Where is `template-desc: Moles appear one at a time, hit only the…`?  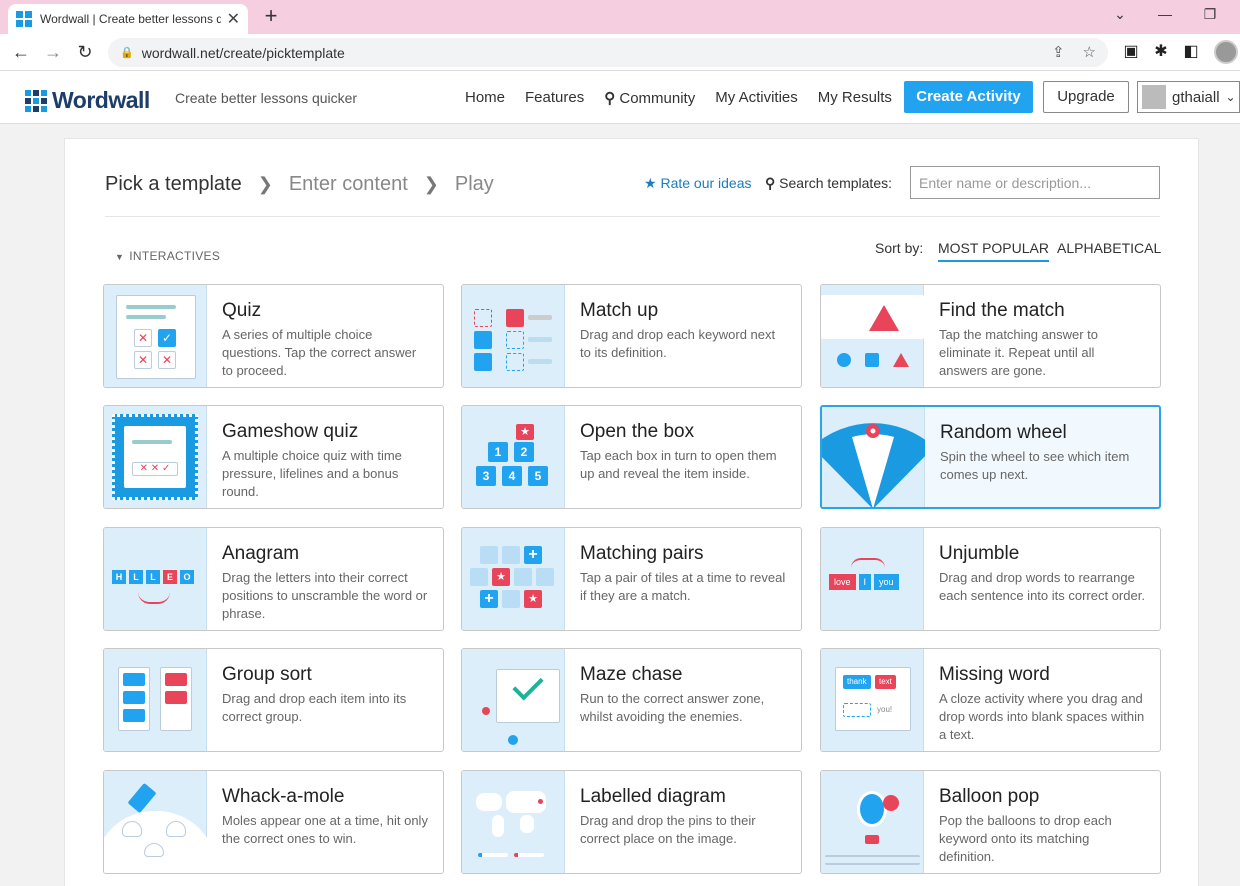
template-desc: Moles appear one at a time, hit only the… is located at coordinates (325, 829).